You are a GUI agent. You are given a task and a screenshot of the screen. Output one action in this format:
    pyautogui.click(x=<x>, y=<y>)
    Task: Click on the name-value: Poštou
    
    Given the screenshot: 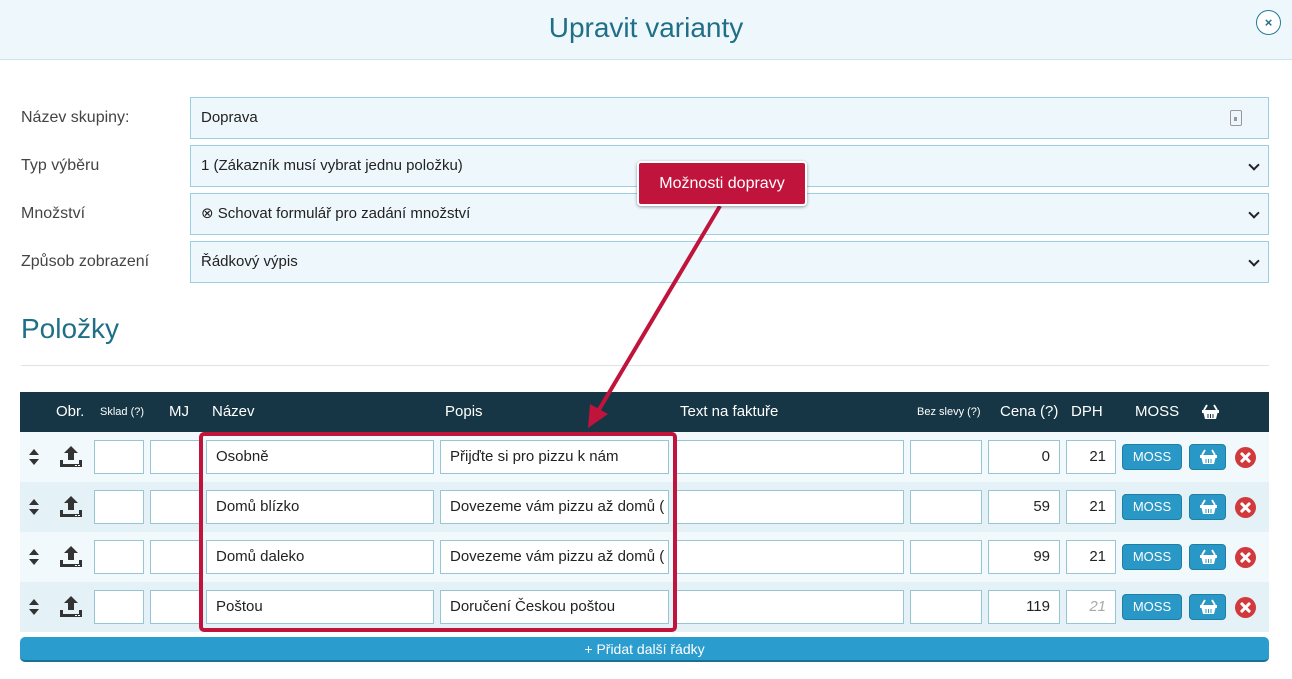 What is the action you would take?
    pyautogui.click(x=239, y=606)
    